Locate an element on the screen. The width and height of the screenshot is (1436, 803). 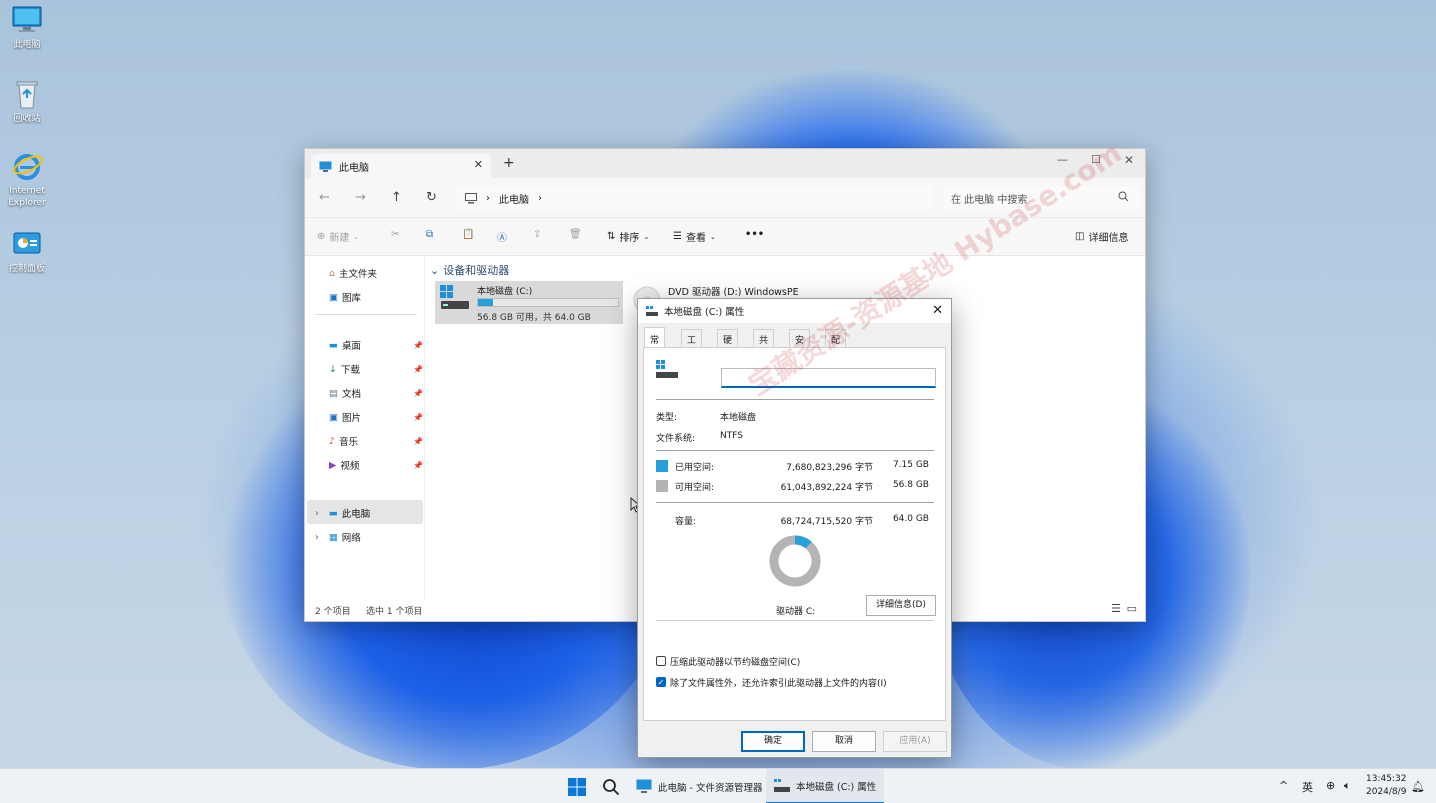
close-tab-icon: ✕ is located at coordinates (478, 164).